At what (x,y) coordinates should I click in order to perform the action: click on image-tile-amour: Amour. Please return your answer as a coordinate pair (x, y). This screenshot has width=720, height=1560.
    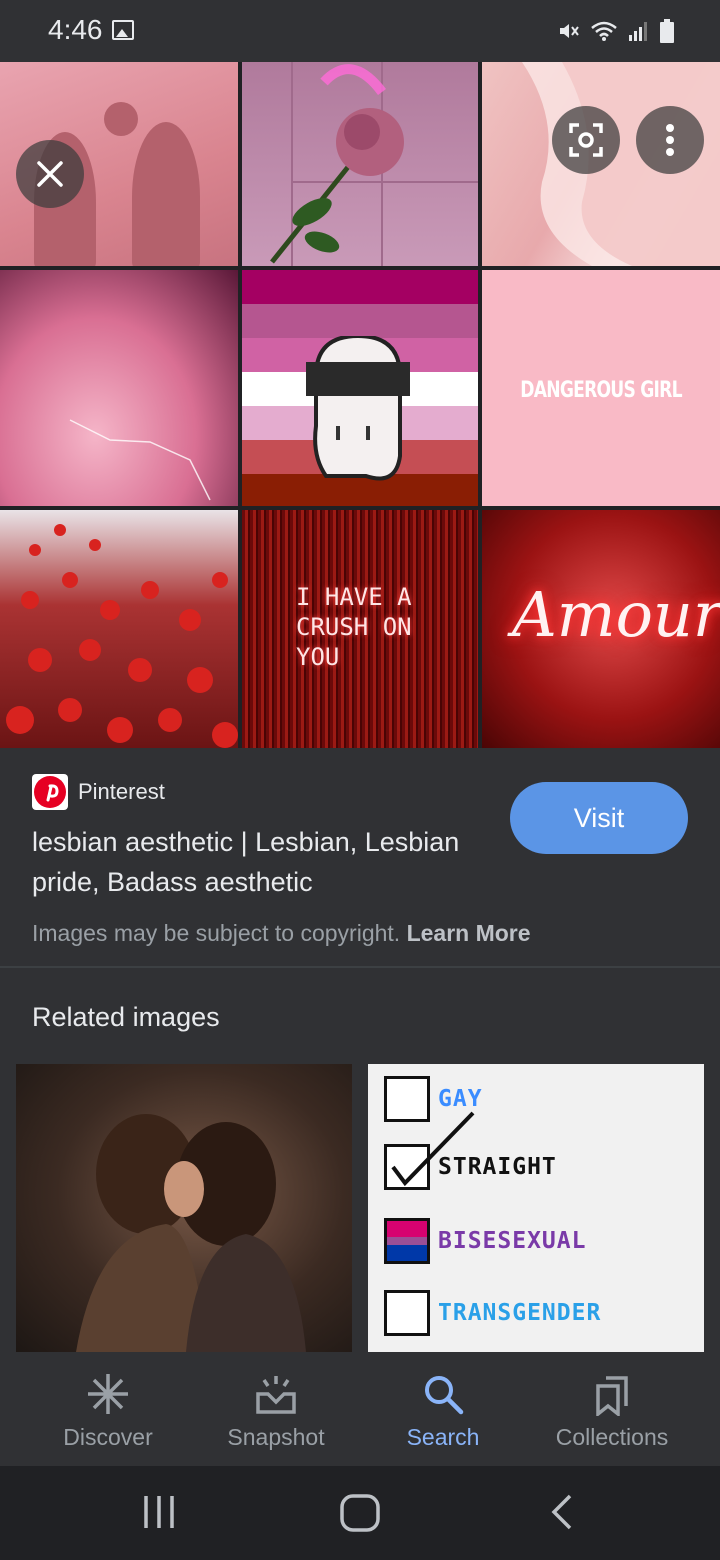
    Looking at the image, I should click on (601, 629).